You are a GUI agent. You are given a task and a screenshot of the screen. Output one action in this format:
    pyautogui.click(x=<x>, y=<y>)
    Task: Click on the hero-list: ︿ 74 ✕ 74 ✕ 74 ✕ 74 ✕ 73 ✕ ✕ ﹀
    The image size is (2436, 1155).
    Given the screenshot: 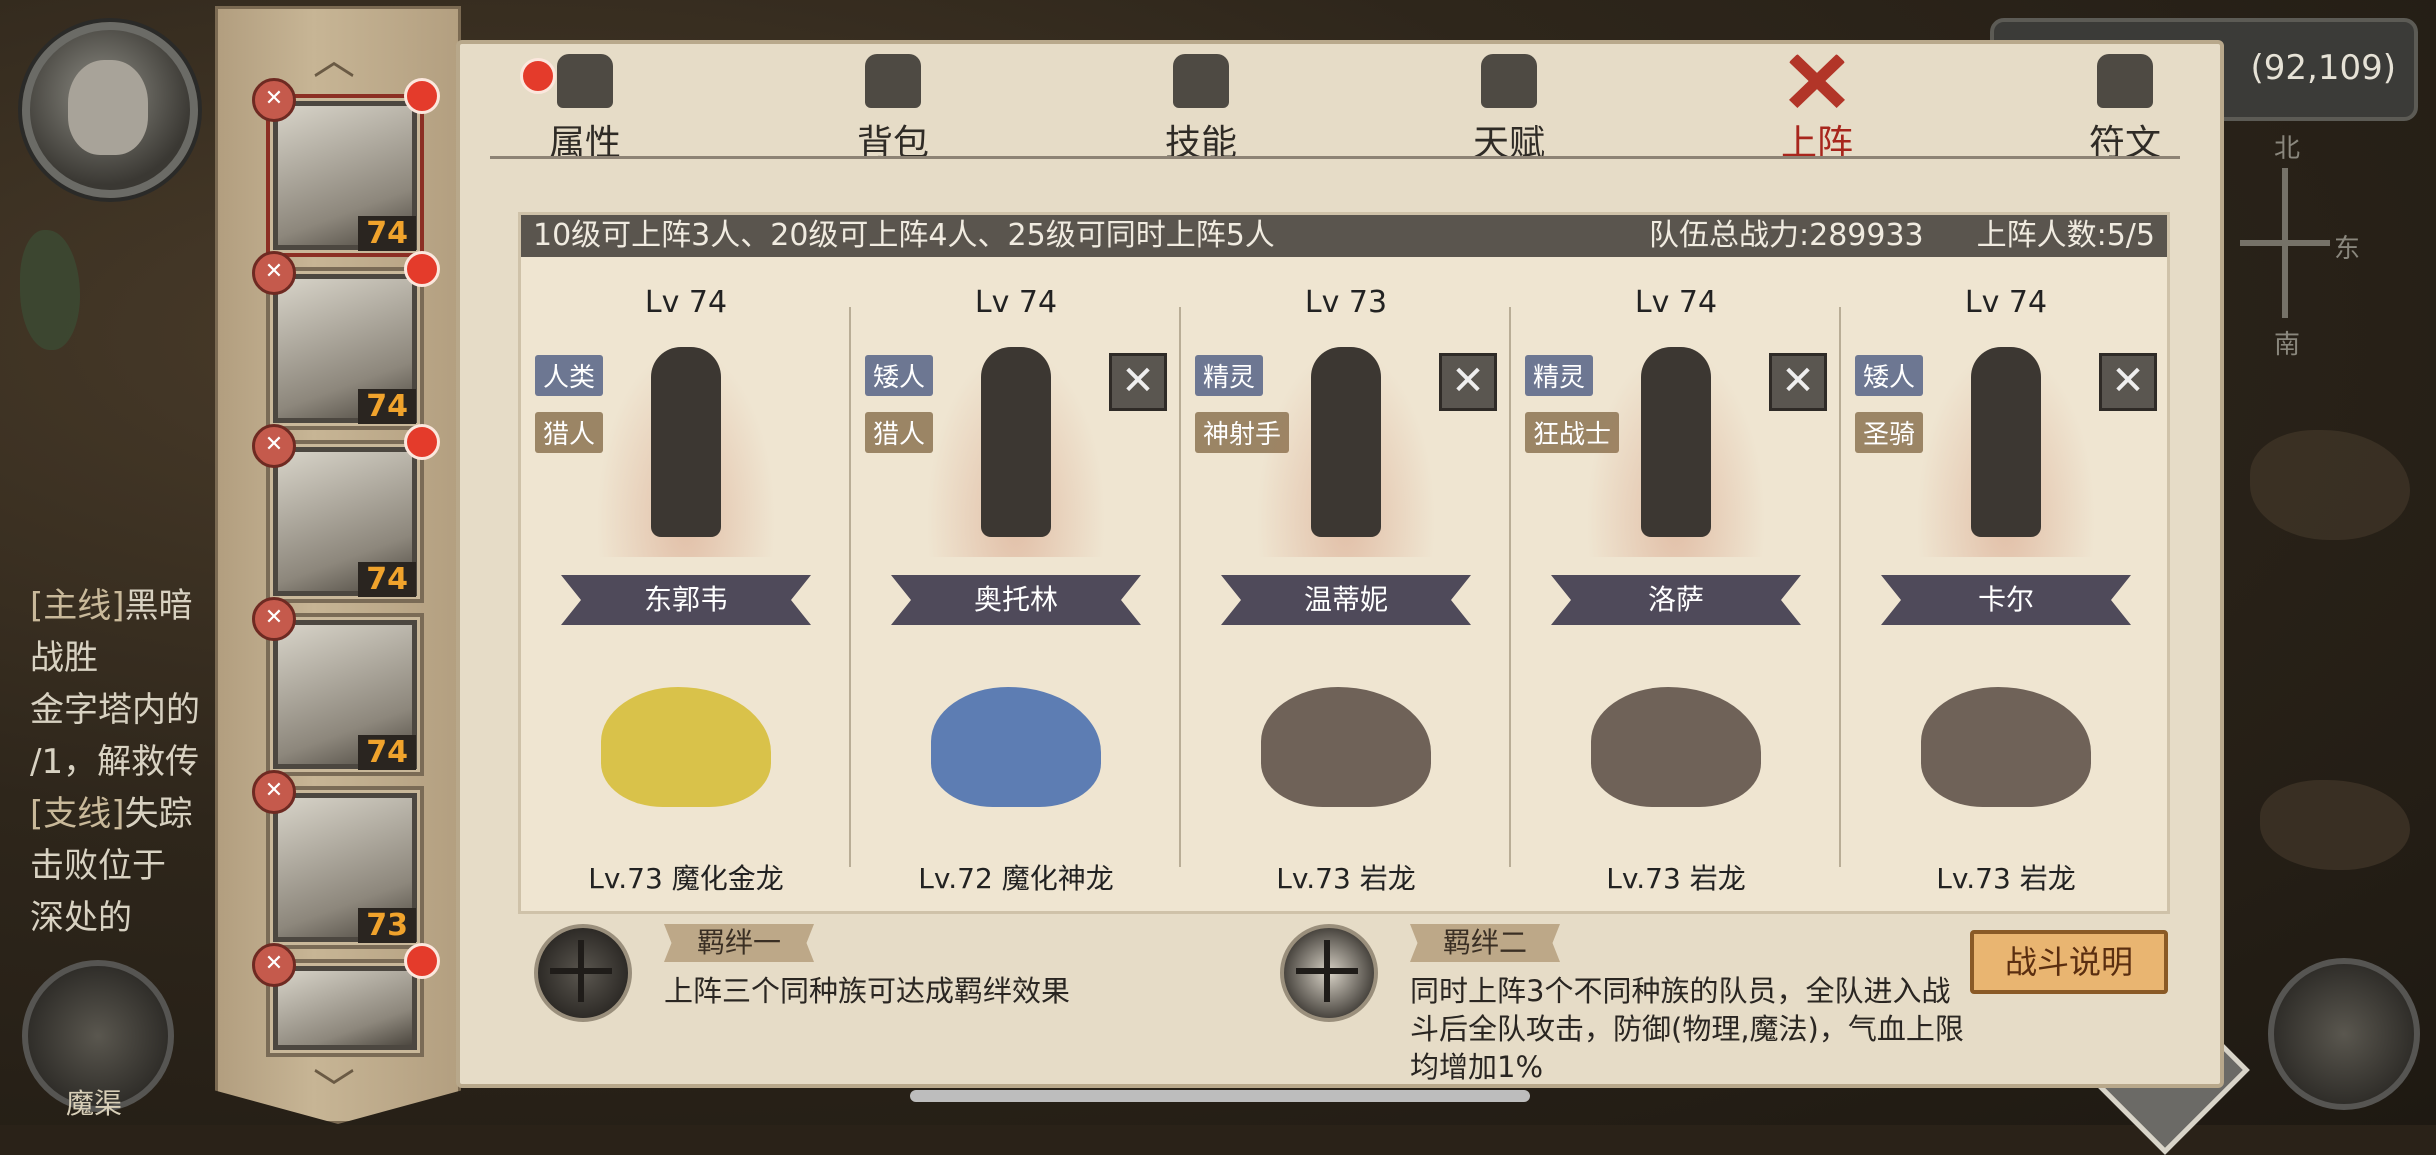 What is the action you would take?
    pyautogui.click(x=338, y=565)
    